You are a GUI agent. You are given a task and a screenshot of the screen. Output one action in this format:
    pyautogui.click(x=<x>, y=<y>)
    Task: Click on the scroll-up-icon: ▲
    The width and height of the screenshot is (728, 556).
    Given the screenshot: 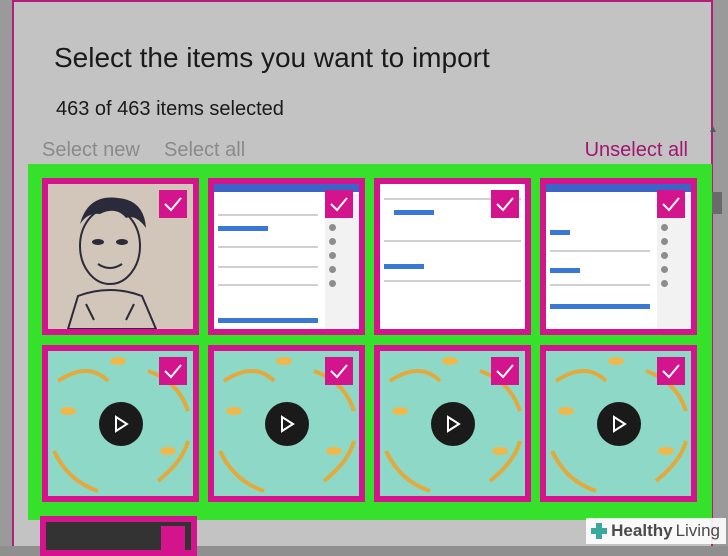 What is the action you would take?
    pyautogui.click(x=713, y=129)
    